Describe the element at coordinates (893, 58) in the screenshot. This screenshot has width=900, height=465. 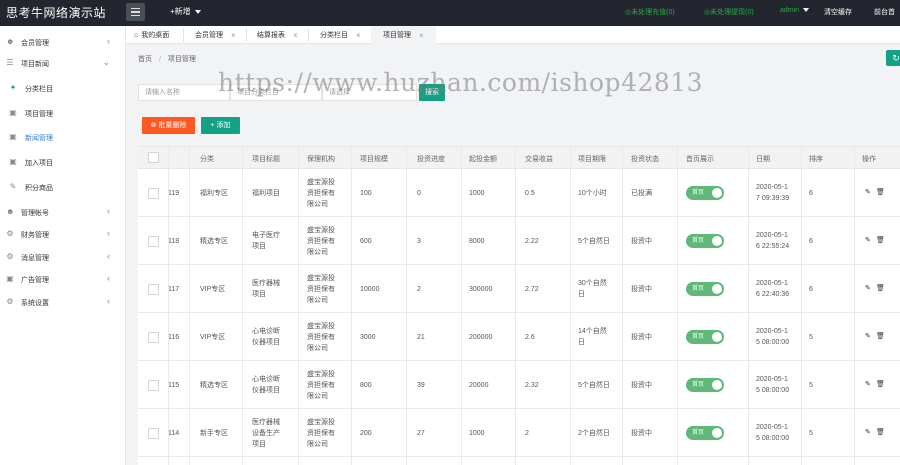
I see `refresh-icon: ↻` at that location.